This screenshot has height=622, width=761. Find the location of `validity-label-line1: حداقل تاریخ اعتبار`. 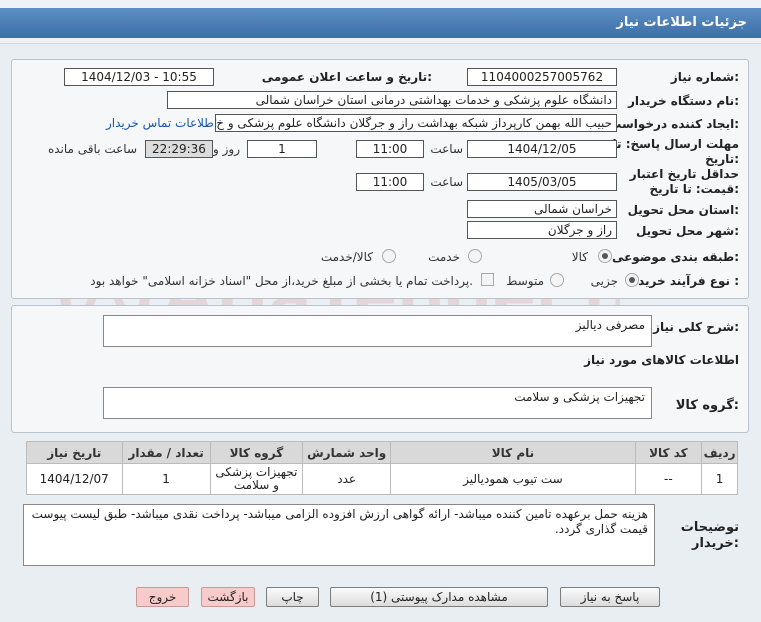

validity-label-line1: حداقل تاریخ اعتبار is located at coordinates (684, 174).